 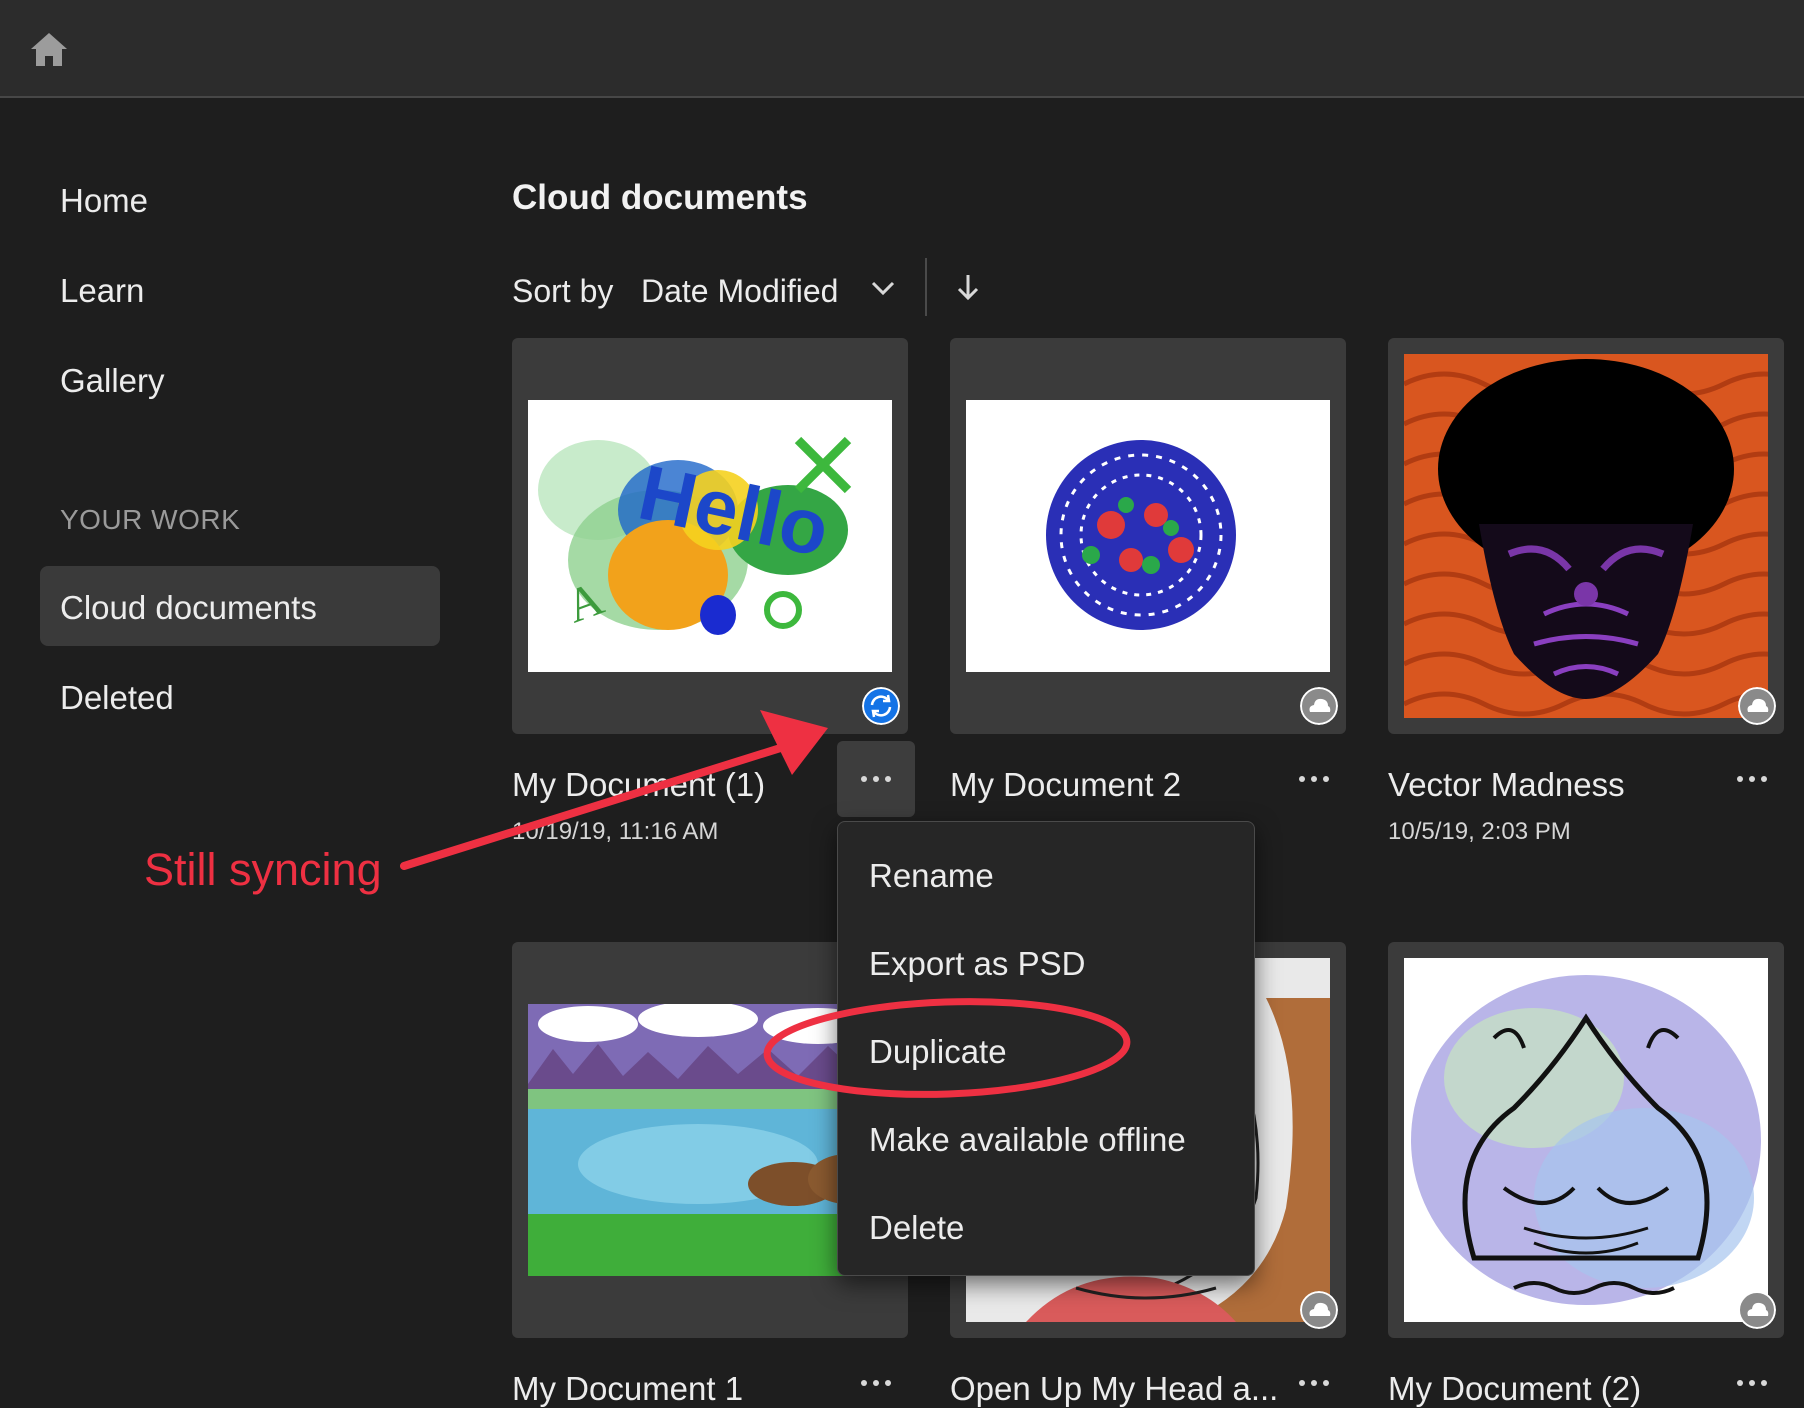 I want to click on home-icon, so click(x=49, y=50).